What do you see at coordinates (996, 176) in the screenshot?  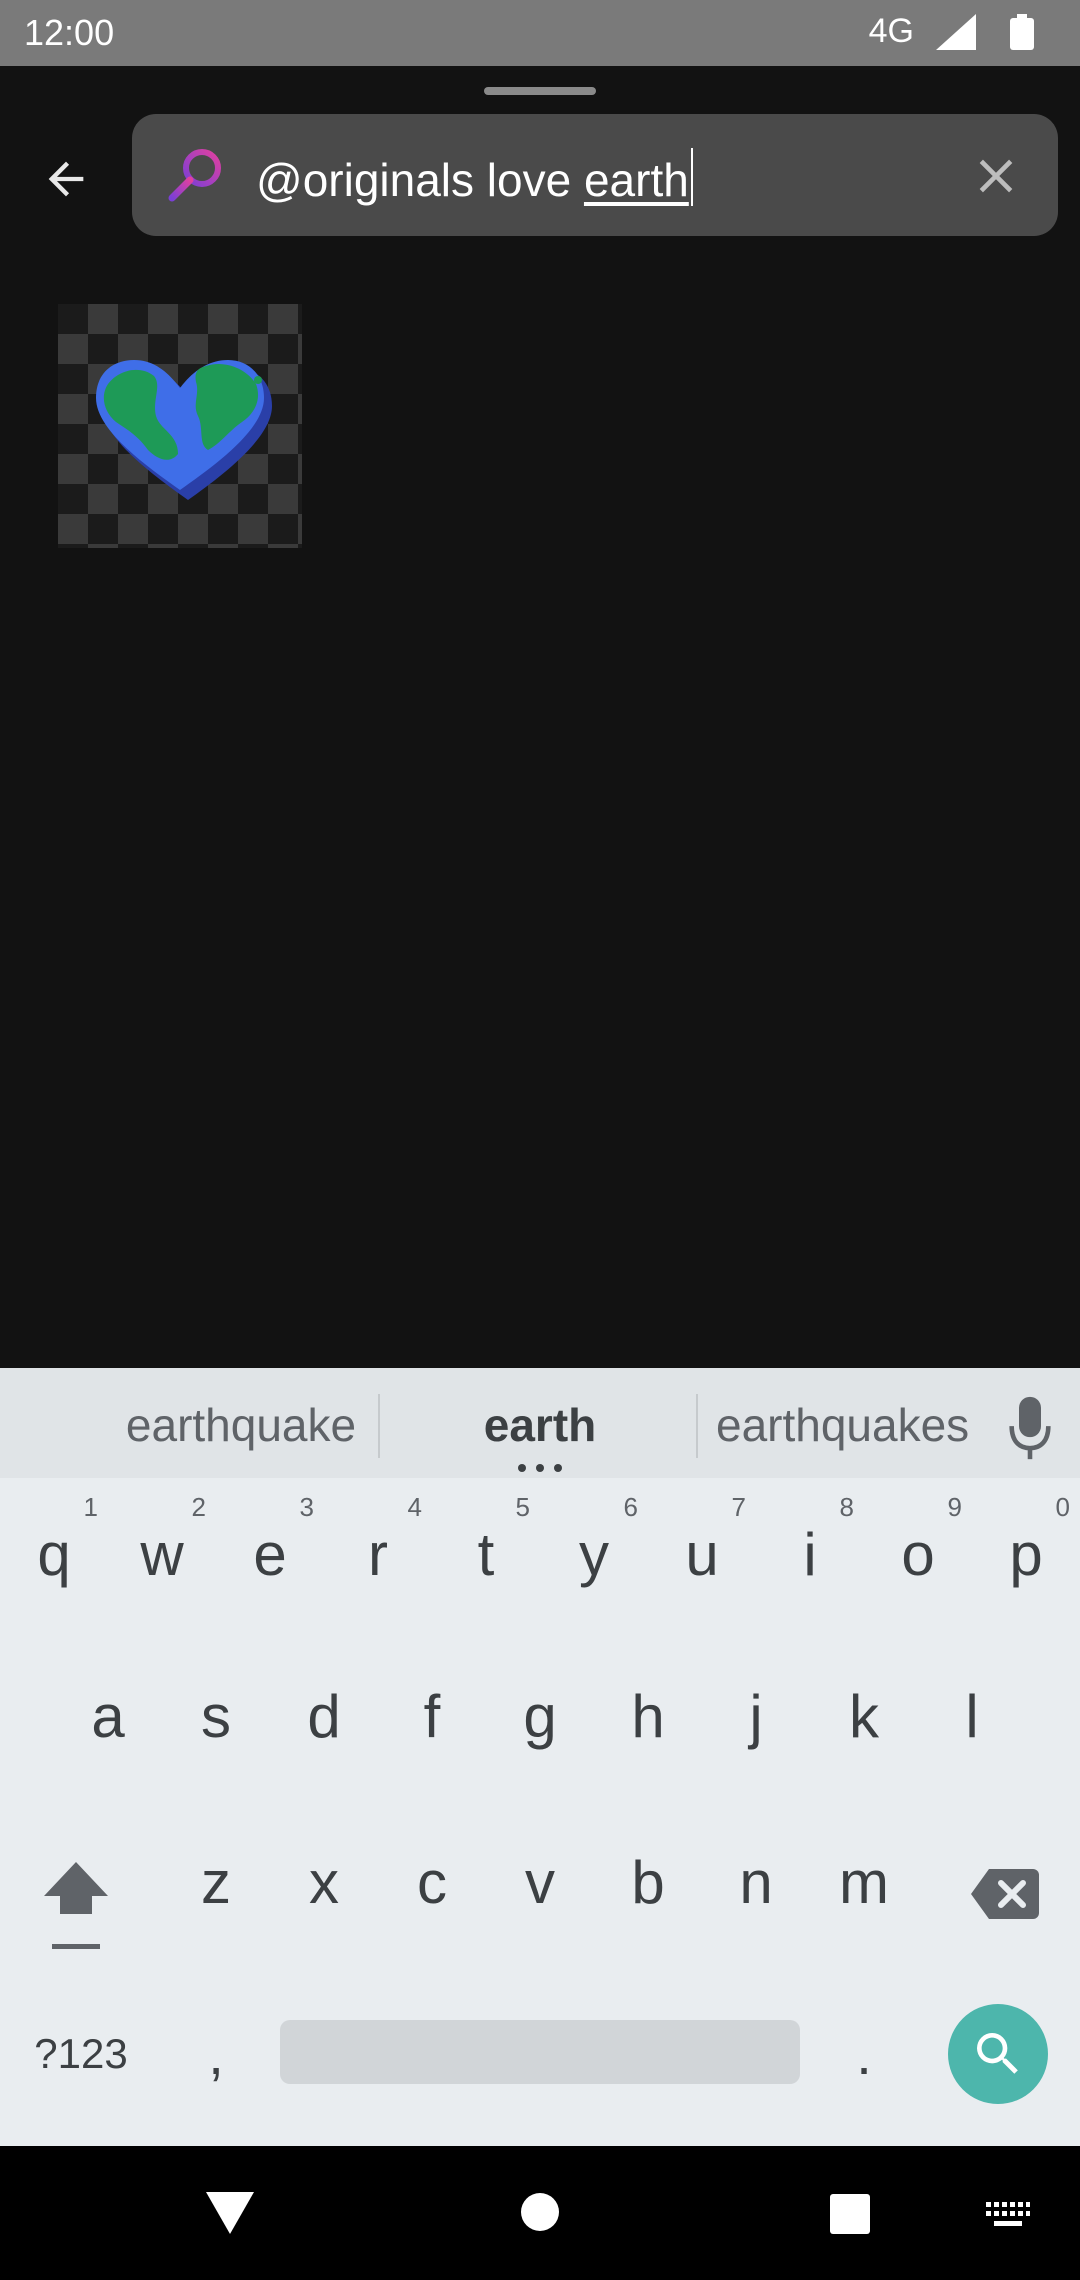 I see `close-icon` at bounding box center [996, 176].